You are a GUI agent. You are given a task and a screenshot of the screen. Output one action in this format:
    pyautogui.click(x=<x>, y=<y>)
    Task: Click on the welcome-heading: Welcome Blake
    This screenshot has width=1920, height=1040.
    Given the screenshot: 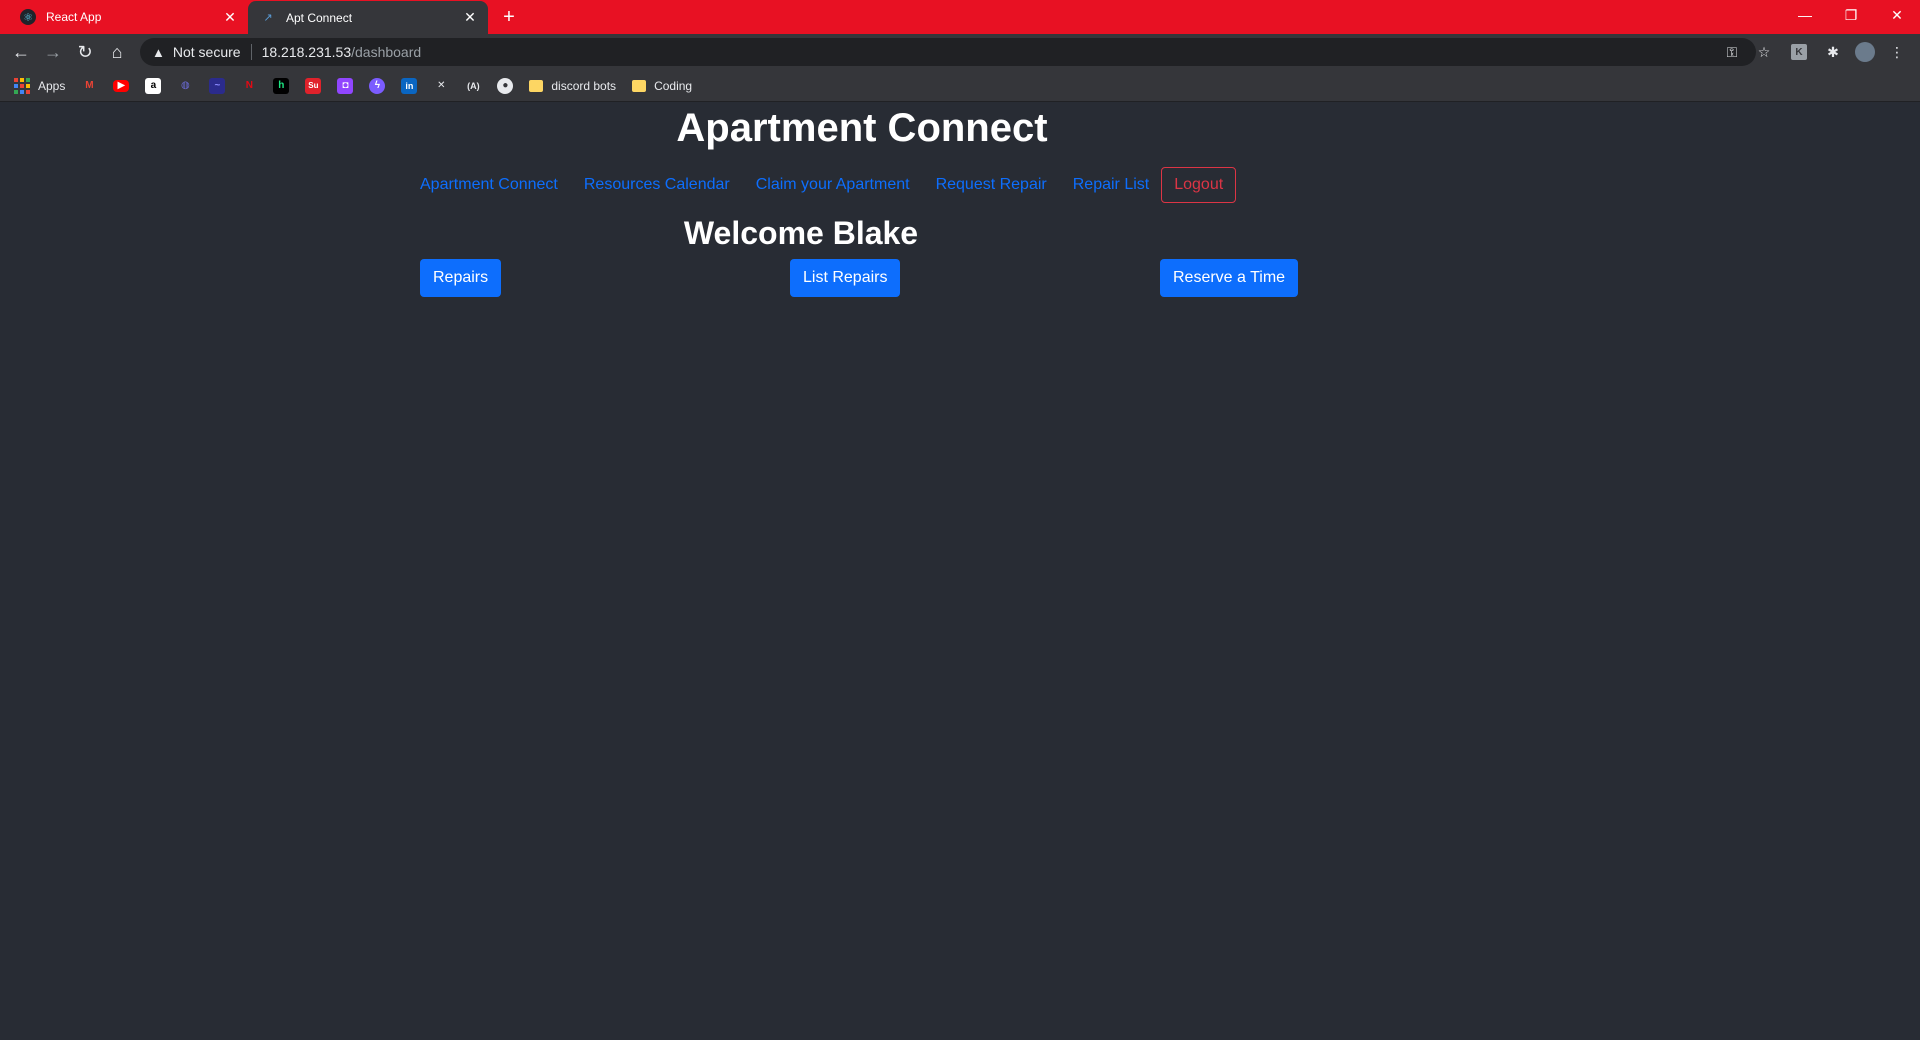 What is the action you would take?
    pyautogui.click(x=801, y=233)
    